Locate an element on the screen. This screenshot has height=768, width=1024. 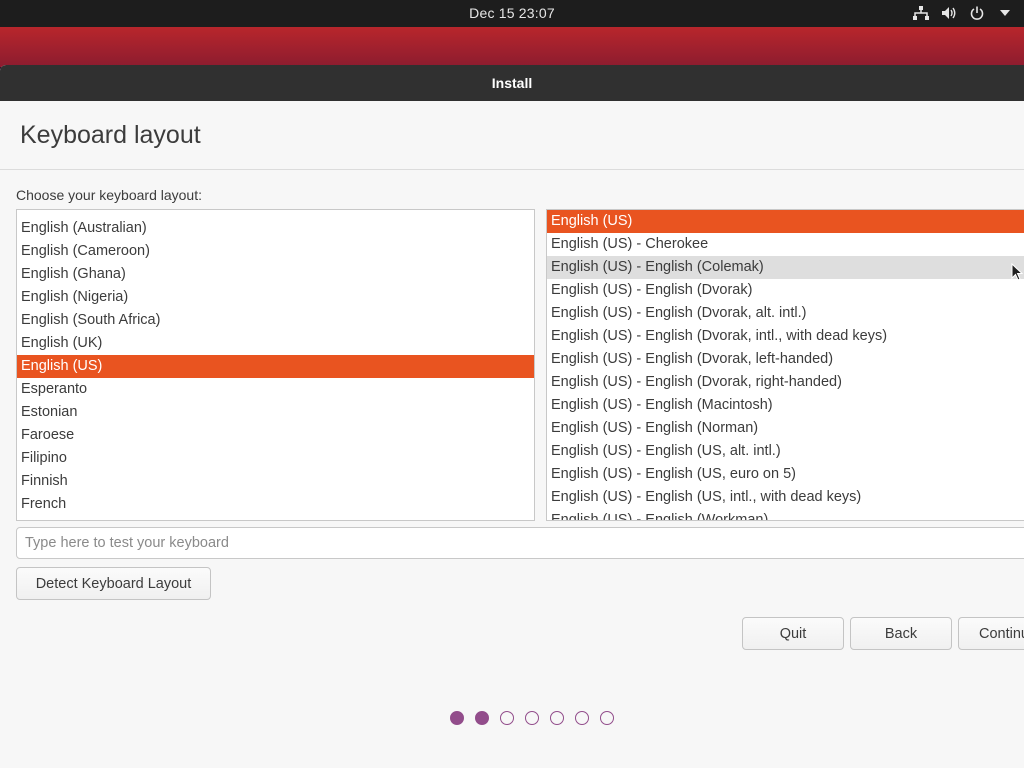
clock: Dec 15 23:07 is located at coordinates (512, 13).